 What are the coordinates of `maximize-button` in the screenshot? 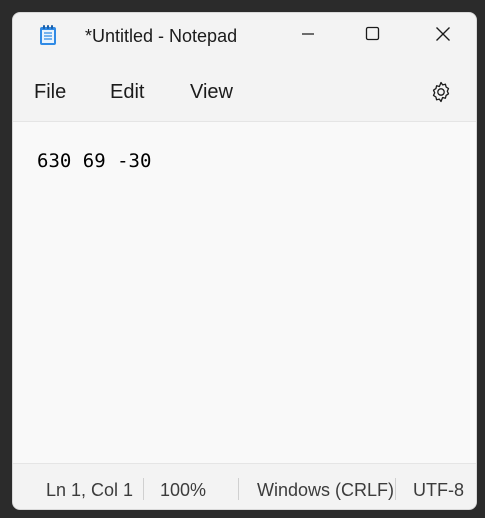 It's located at (372, 36).